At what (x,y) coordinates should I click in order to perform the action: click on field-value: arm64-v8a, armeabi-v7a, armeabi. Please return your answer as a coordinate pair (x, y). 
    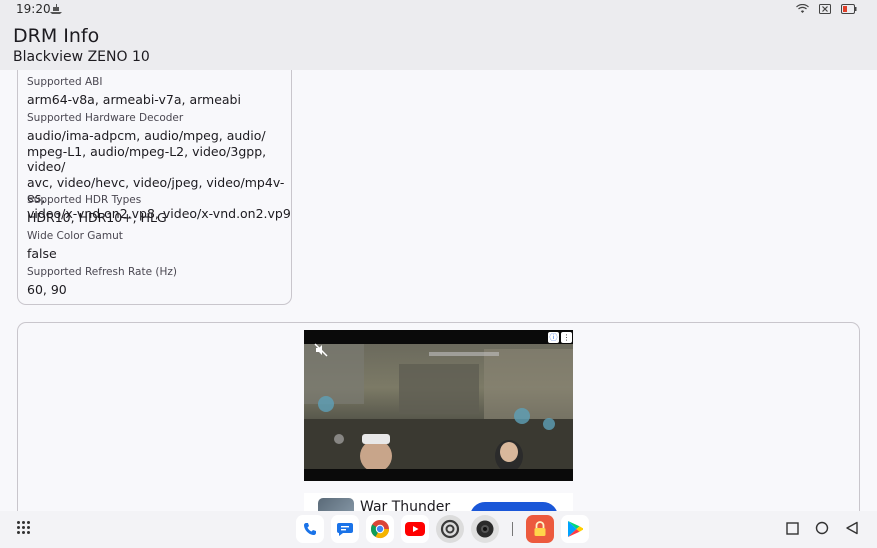
    Looking at the image, I should click on (134, 99).